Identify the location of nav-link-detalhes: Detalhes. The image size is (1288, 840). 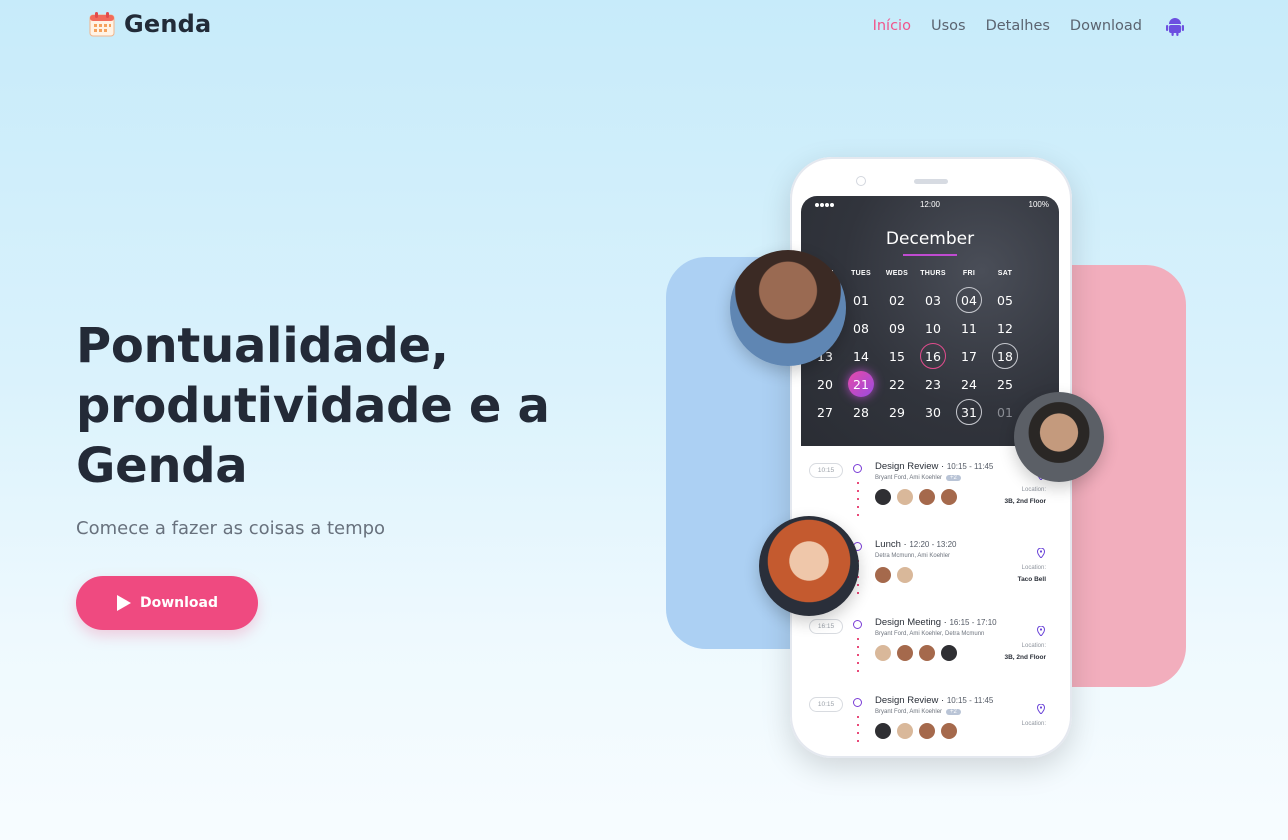
(1018, 26).